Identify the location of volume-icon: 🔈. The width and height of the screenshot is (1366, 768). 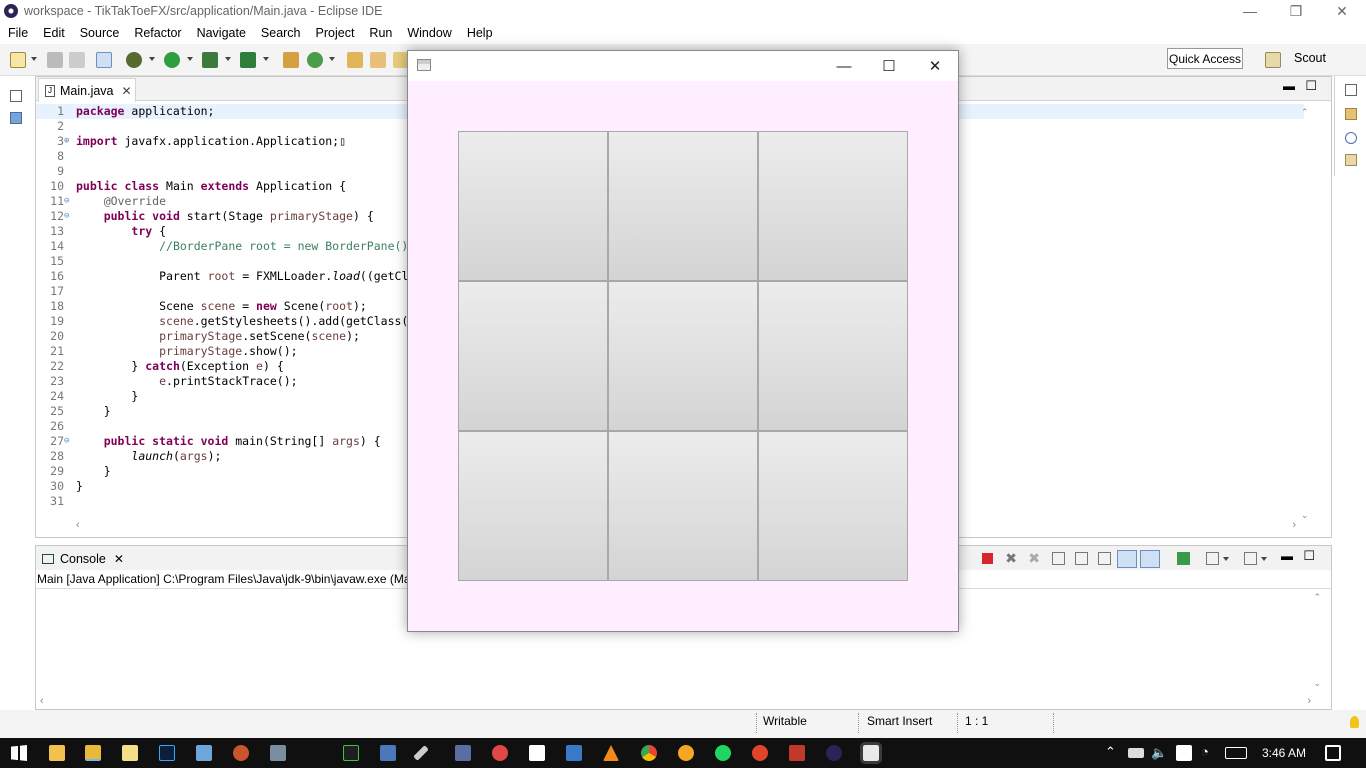
(1159, 753).